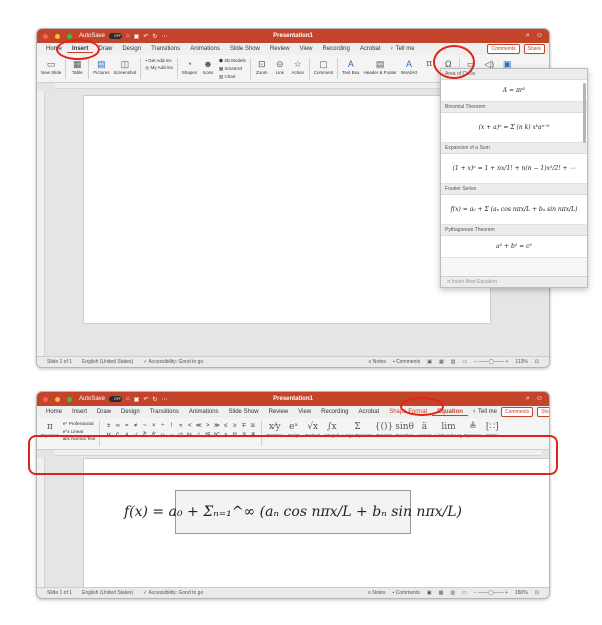 The image size is (602, 625). I want to click on symbol: >, so click(207, 426).